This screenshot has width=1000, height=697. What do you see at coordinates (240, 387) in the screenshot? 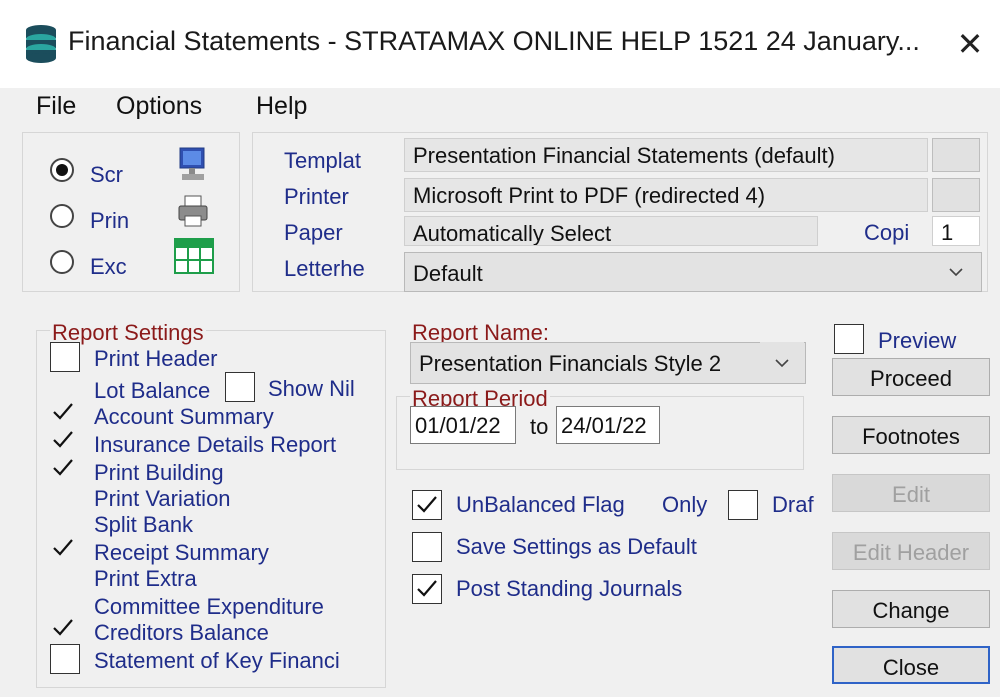
I see `show-nil-checkbox` at bounding box center [240, 387].